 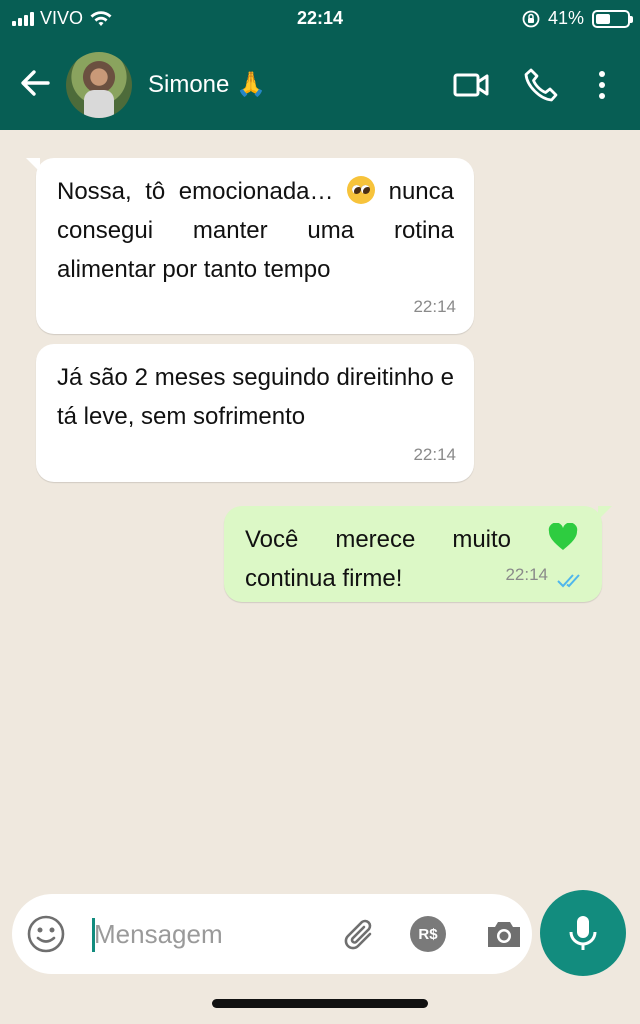 I want to click on voice-call-icon, so click(x=541, y=85).